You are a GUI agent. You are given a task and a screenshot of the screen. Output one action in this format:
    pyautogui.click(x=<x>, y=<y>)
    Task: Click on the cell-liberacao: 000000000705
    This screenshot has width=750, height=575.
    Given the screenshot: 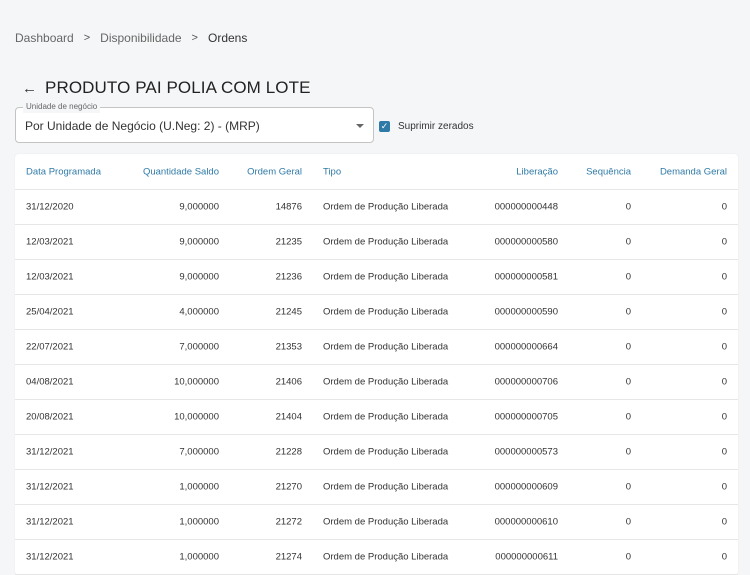 What is the action you would take?
    pyautogui.click(x=526, y=417)
    